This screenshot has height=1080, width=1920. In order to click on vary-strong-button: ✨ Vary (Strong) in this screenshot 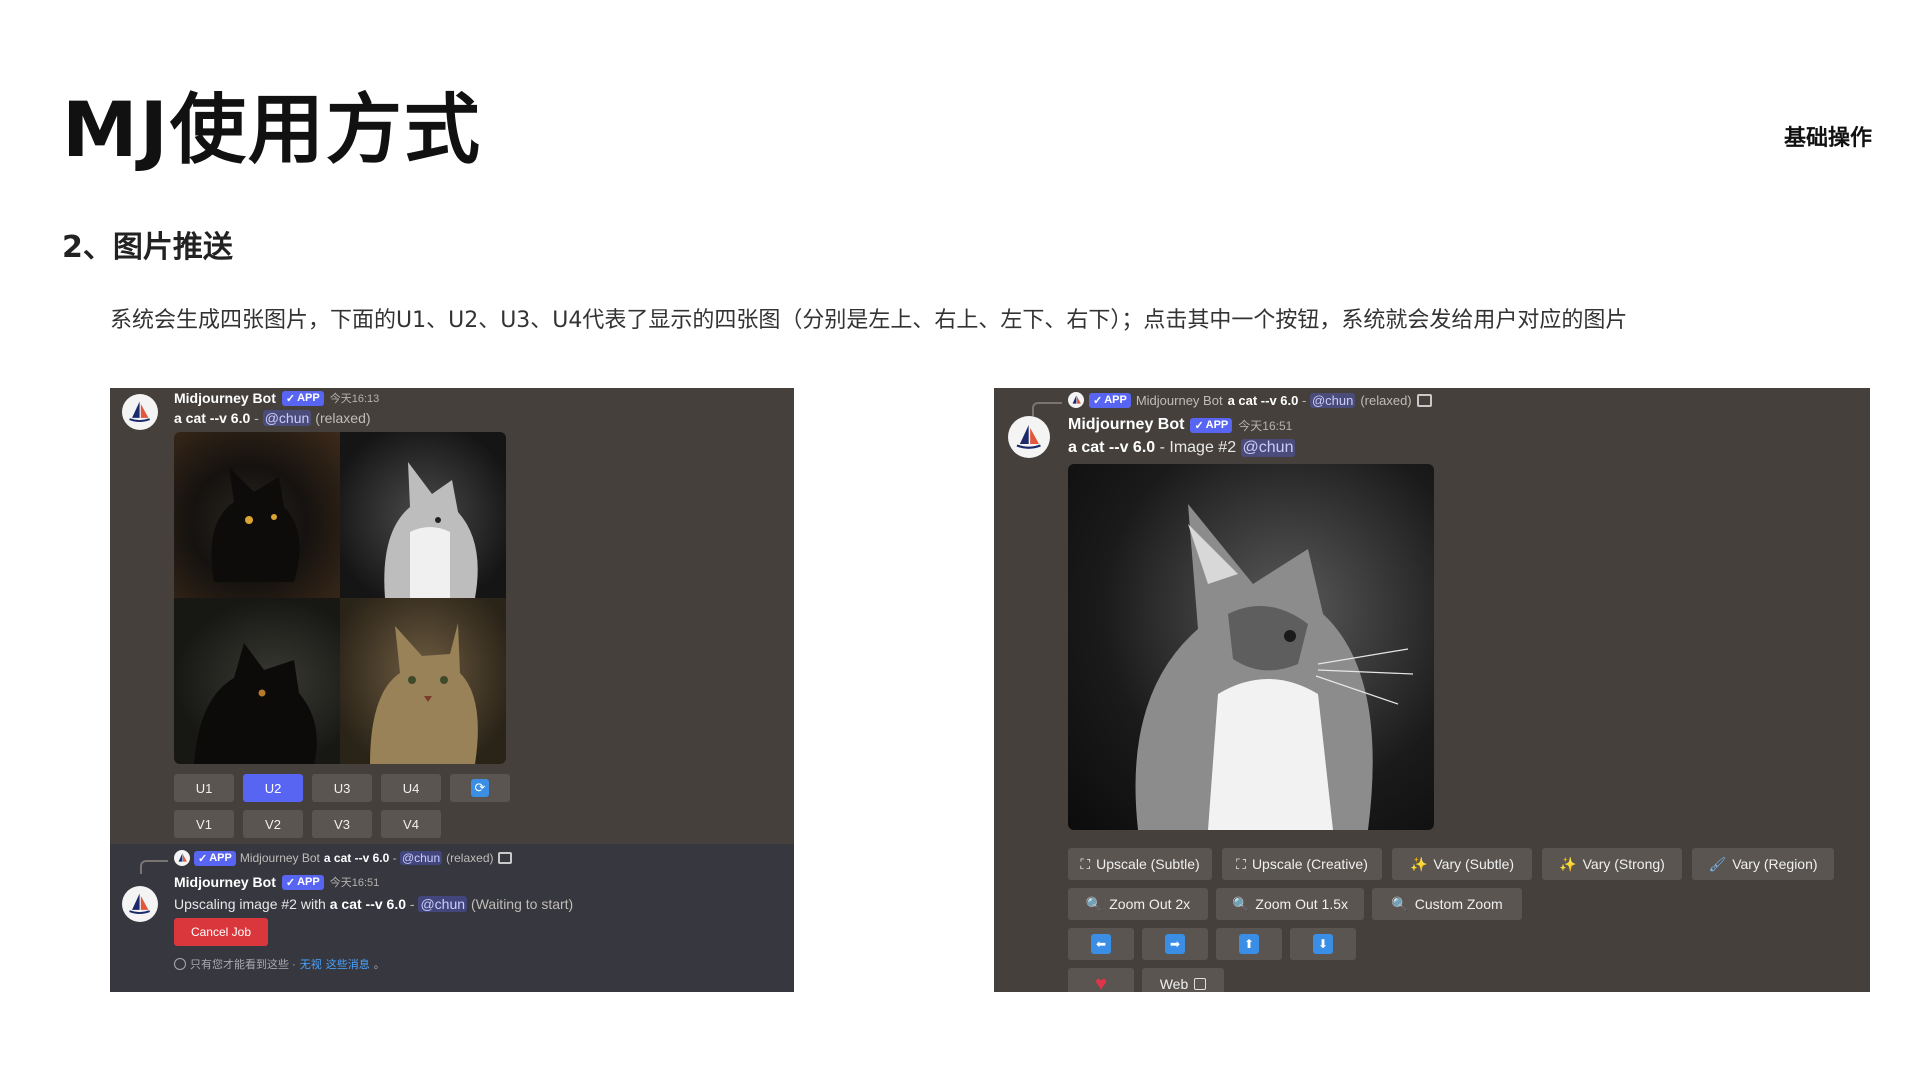, I will do `click(1612, 864)`.